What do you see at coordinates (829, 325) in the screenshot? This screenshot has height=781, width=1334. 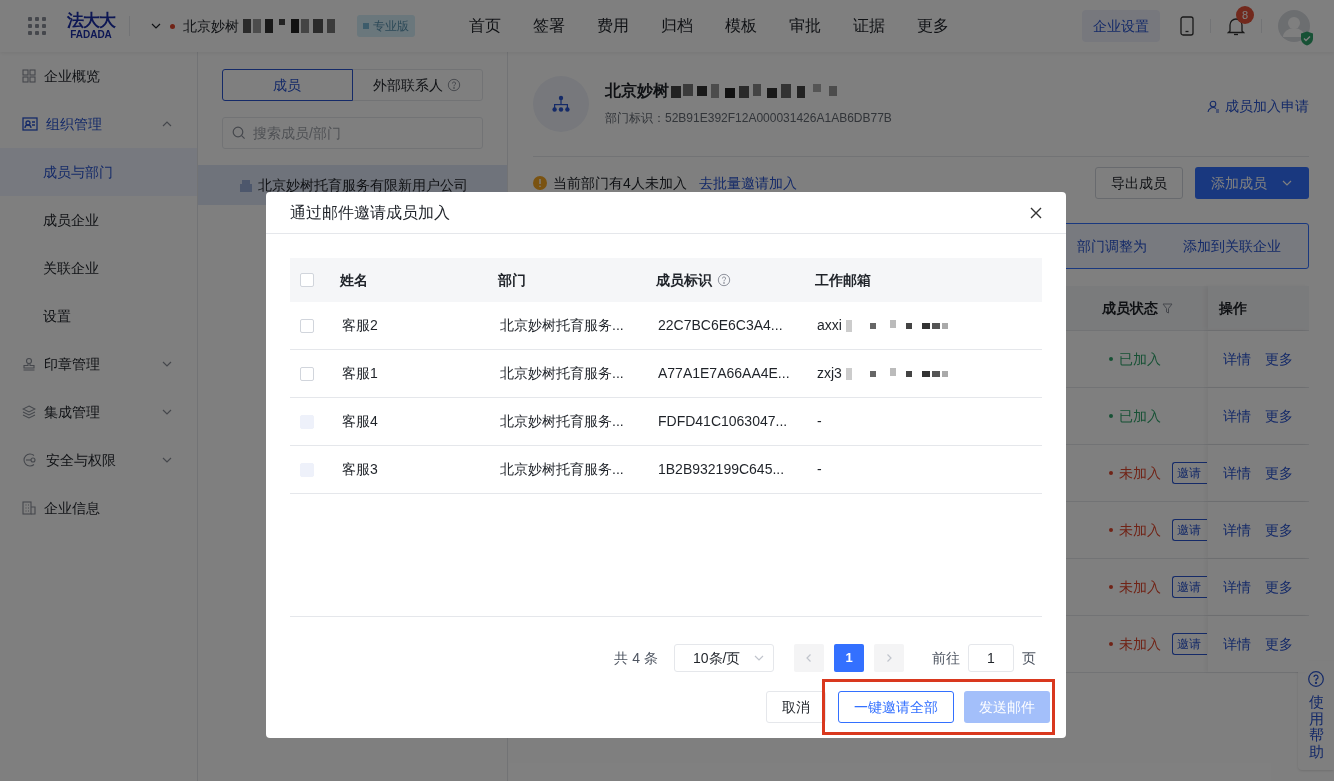 I see `table-cell-text: axxi` at bounding box center [829, 325].